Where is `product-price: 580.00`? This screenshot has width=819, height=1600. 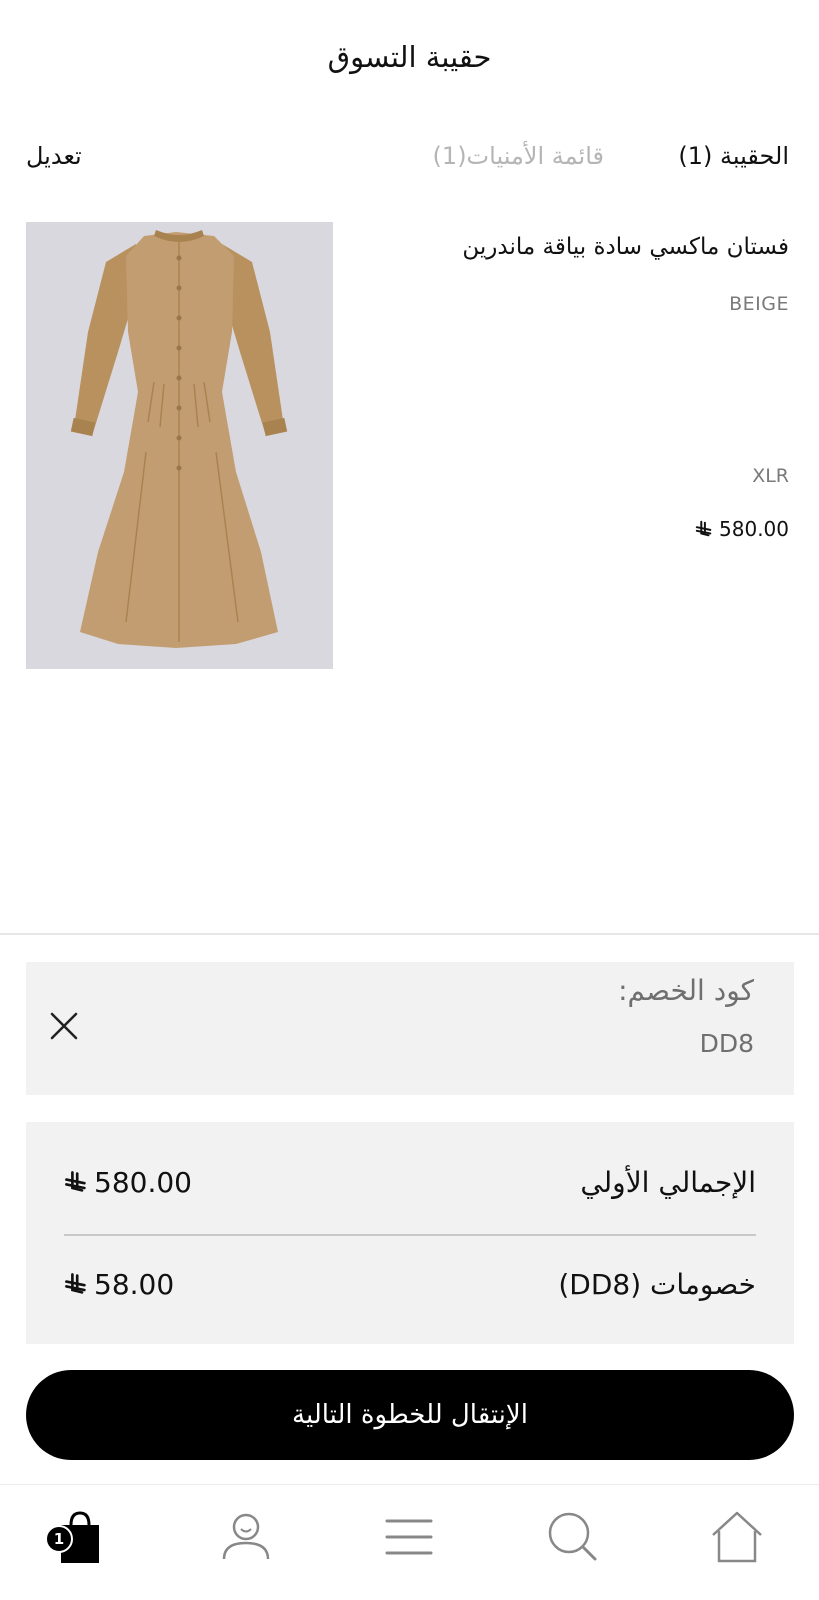 product-price: 580.00 is located at coordinates (742, 529).